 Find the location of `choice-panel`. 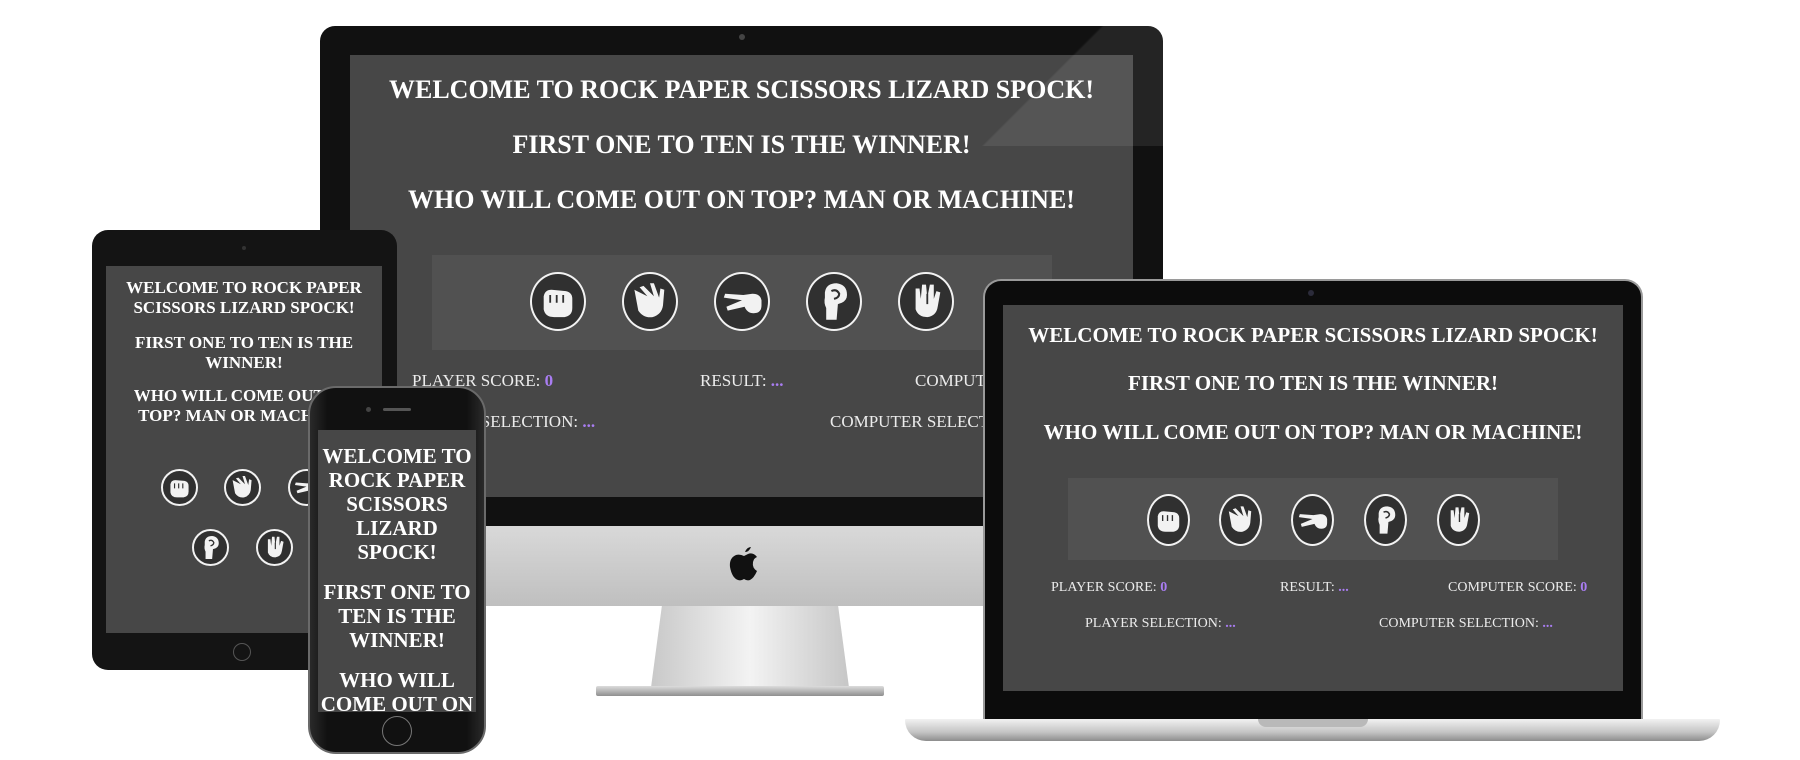

choice-panel is located at coordinates (742, 302).